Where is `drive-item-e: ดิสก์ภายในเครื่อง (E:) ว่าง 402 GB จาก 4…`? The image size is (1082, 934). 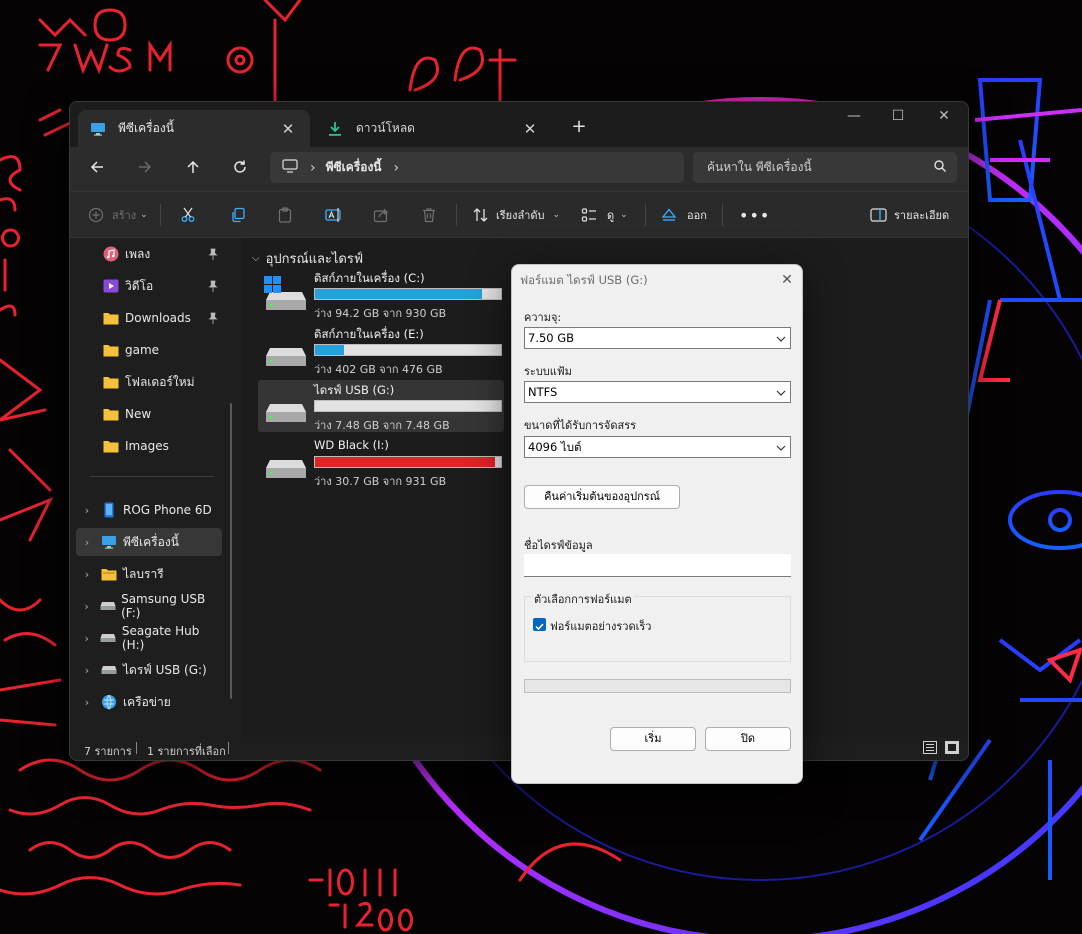 drive-item-e: ดิสก์ภายในเครื่อง (E:) ว่าง 402 GB จาก 4… is located at coordinates (381, 350).